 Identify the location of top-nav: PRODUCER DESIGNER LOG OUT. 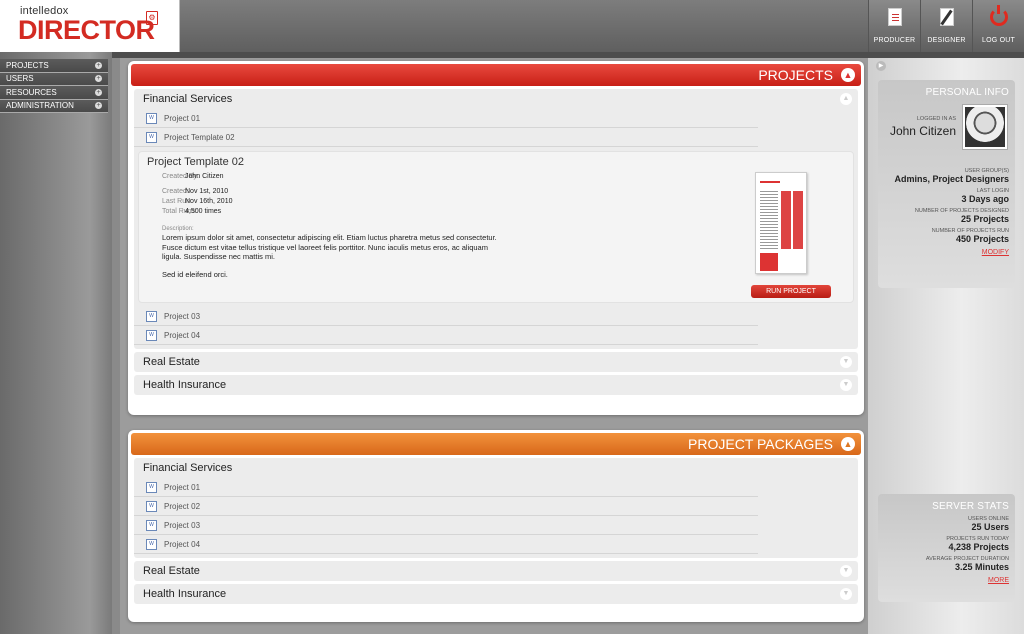
(946, 26).